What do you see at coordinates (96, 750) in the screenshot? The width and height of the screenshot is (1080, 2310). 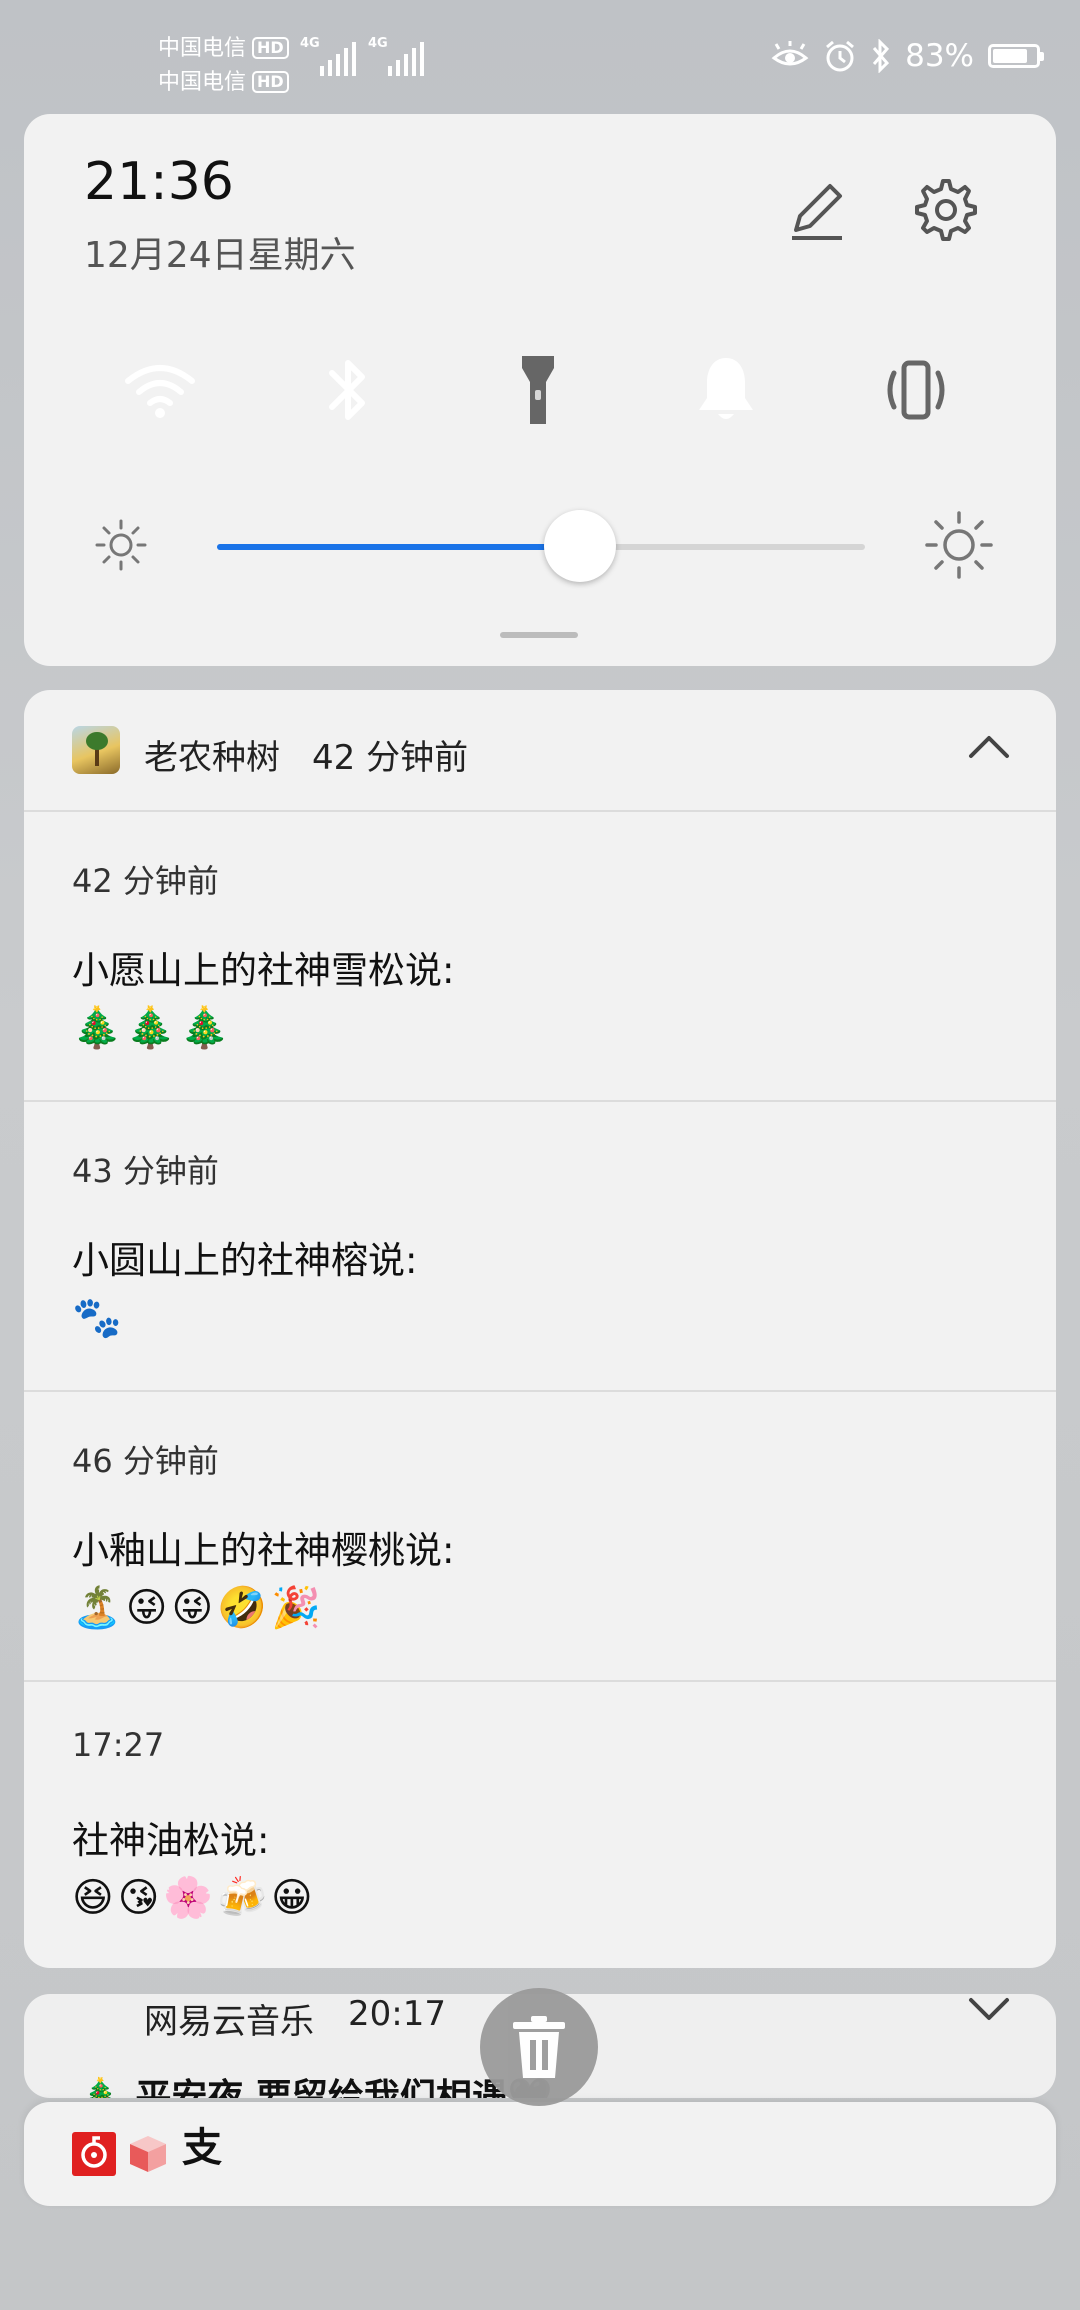 I see `app-icon-laonong` at bounding box center [96, 750].